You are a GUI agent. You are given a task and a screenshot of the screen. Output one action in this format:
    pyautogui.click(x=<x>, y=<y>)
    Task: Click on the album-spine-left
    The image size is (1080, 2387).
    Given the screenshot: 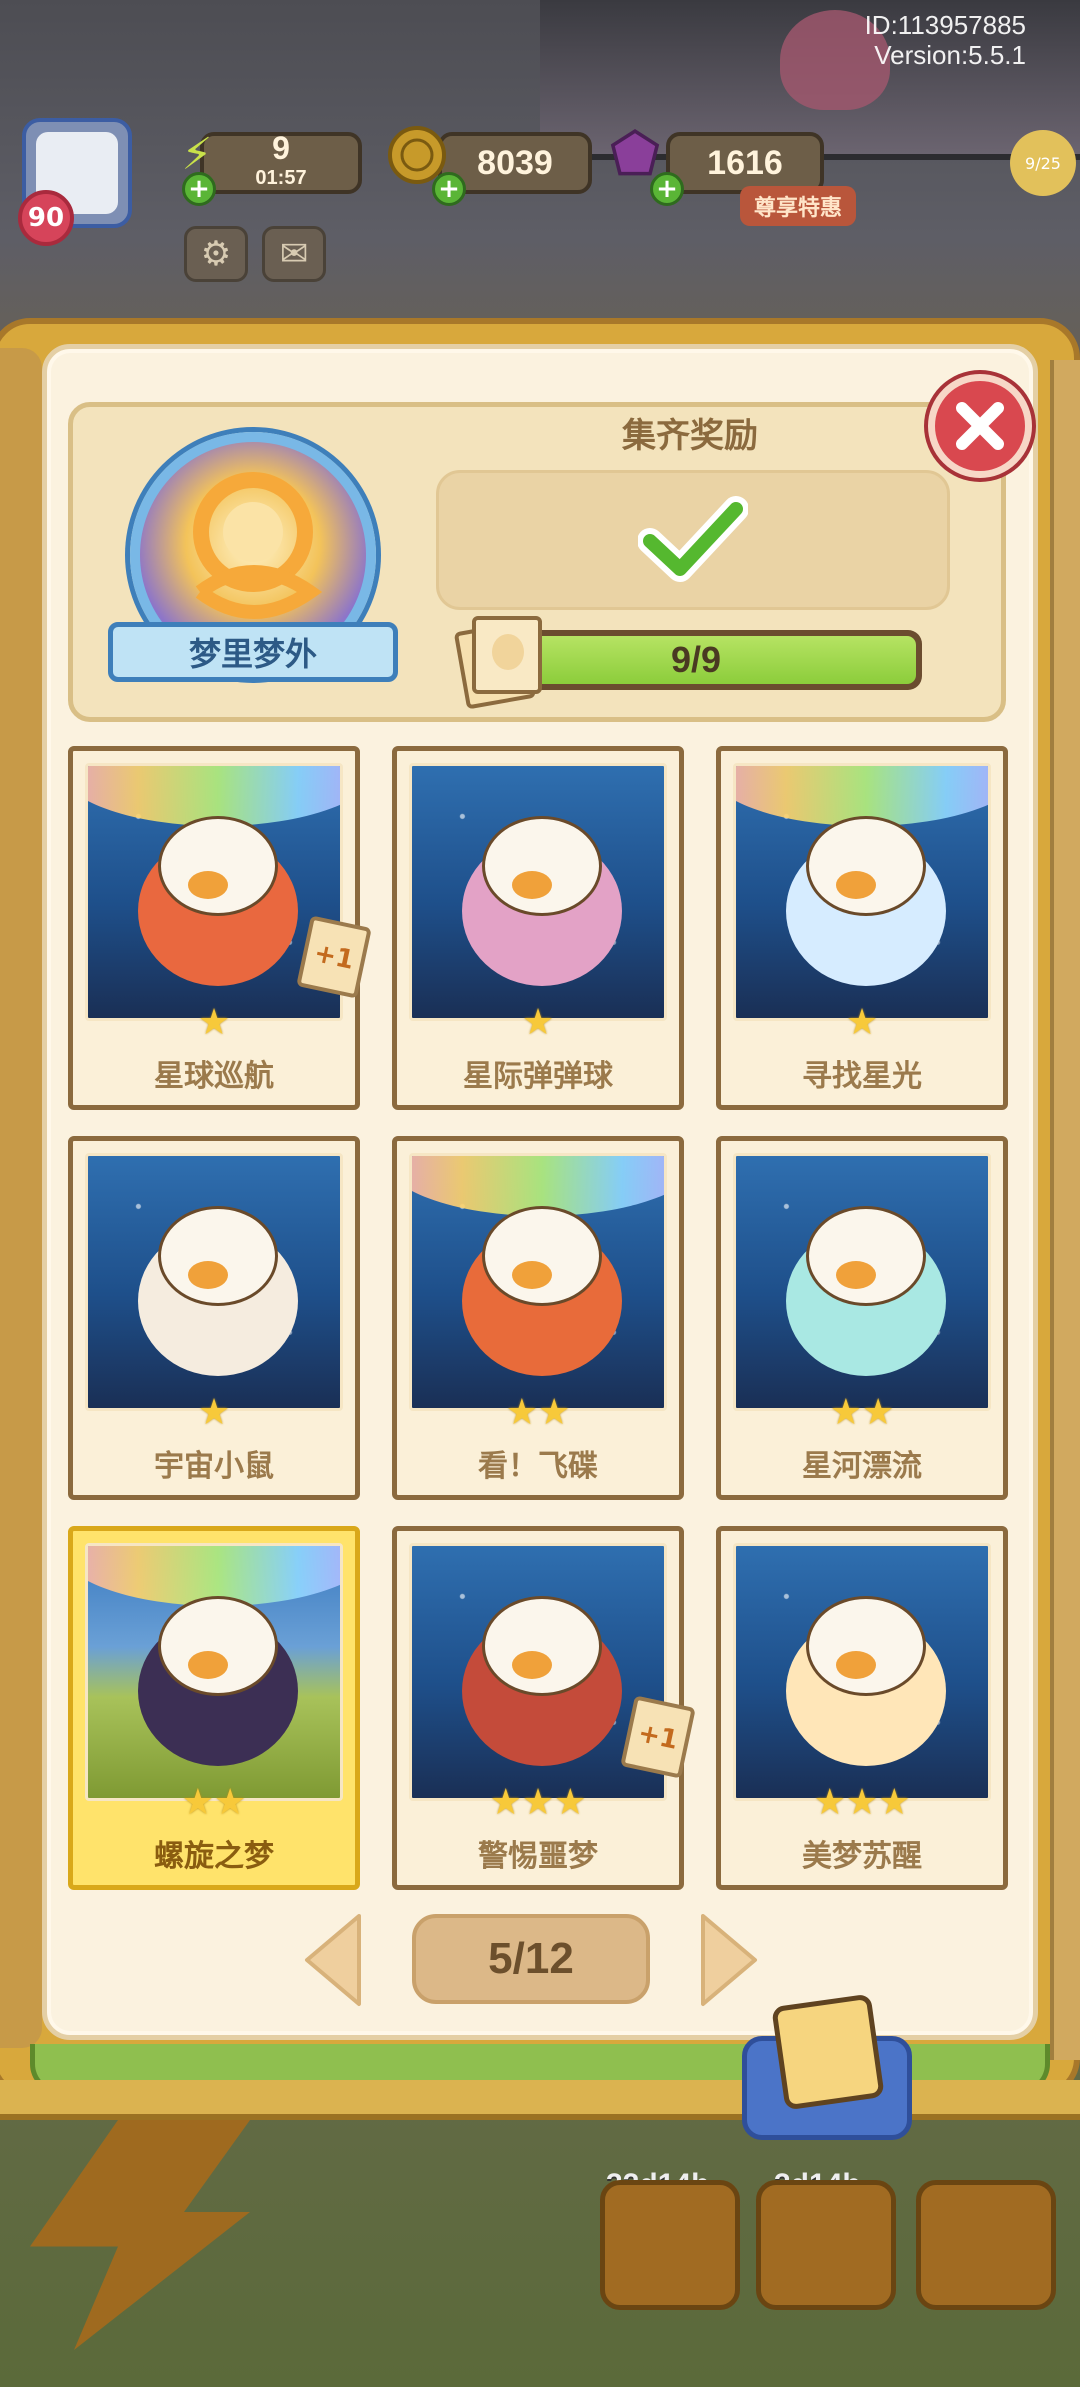 What is the action you would take?
    pyautogui.click(x=21, y=1198)
    